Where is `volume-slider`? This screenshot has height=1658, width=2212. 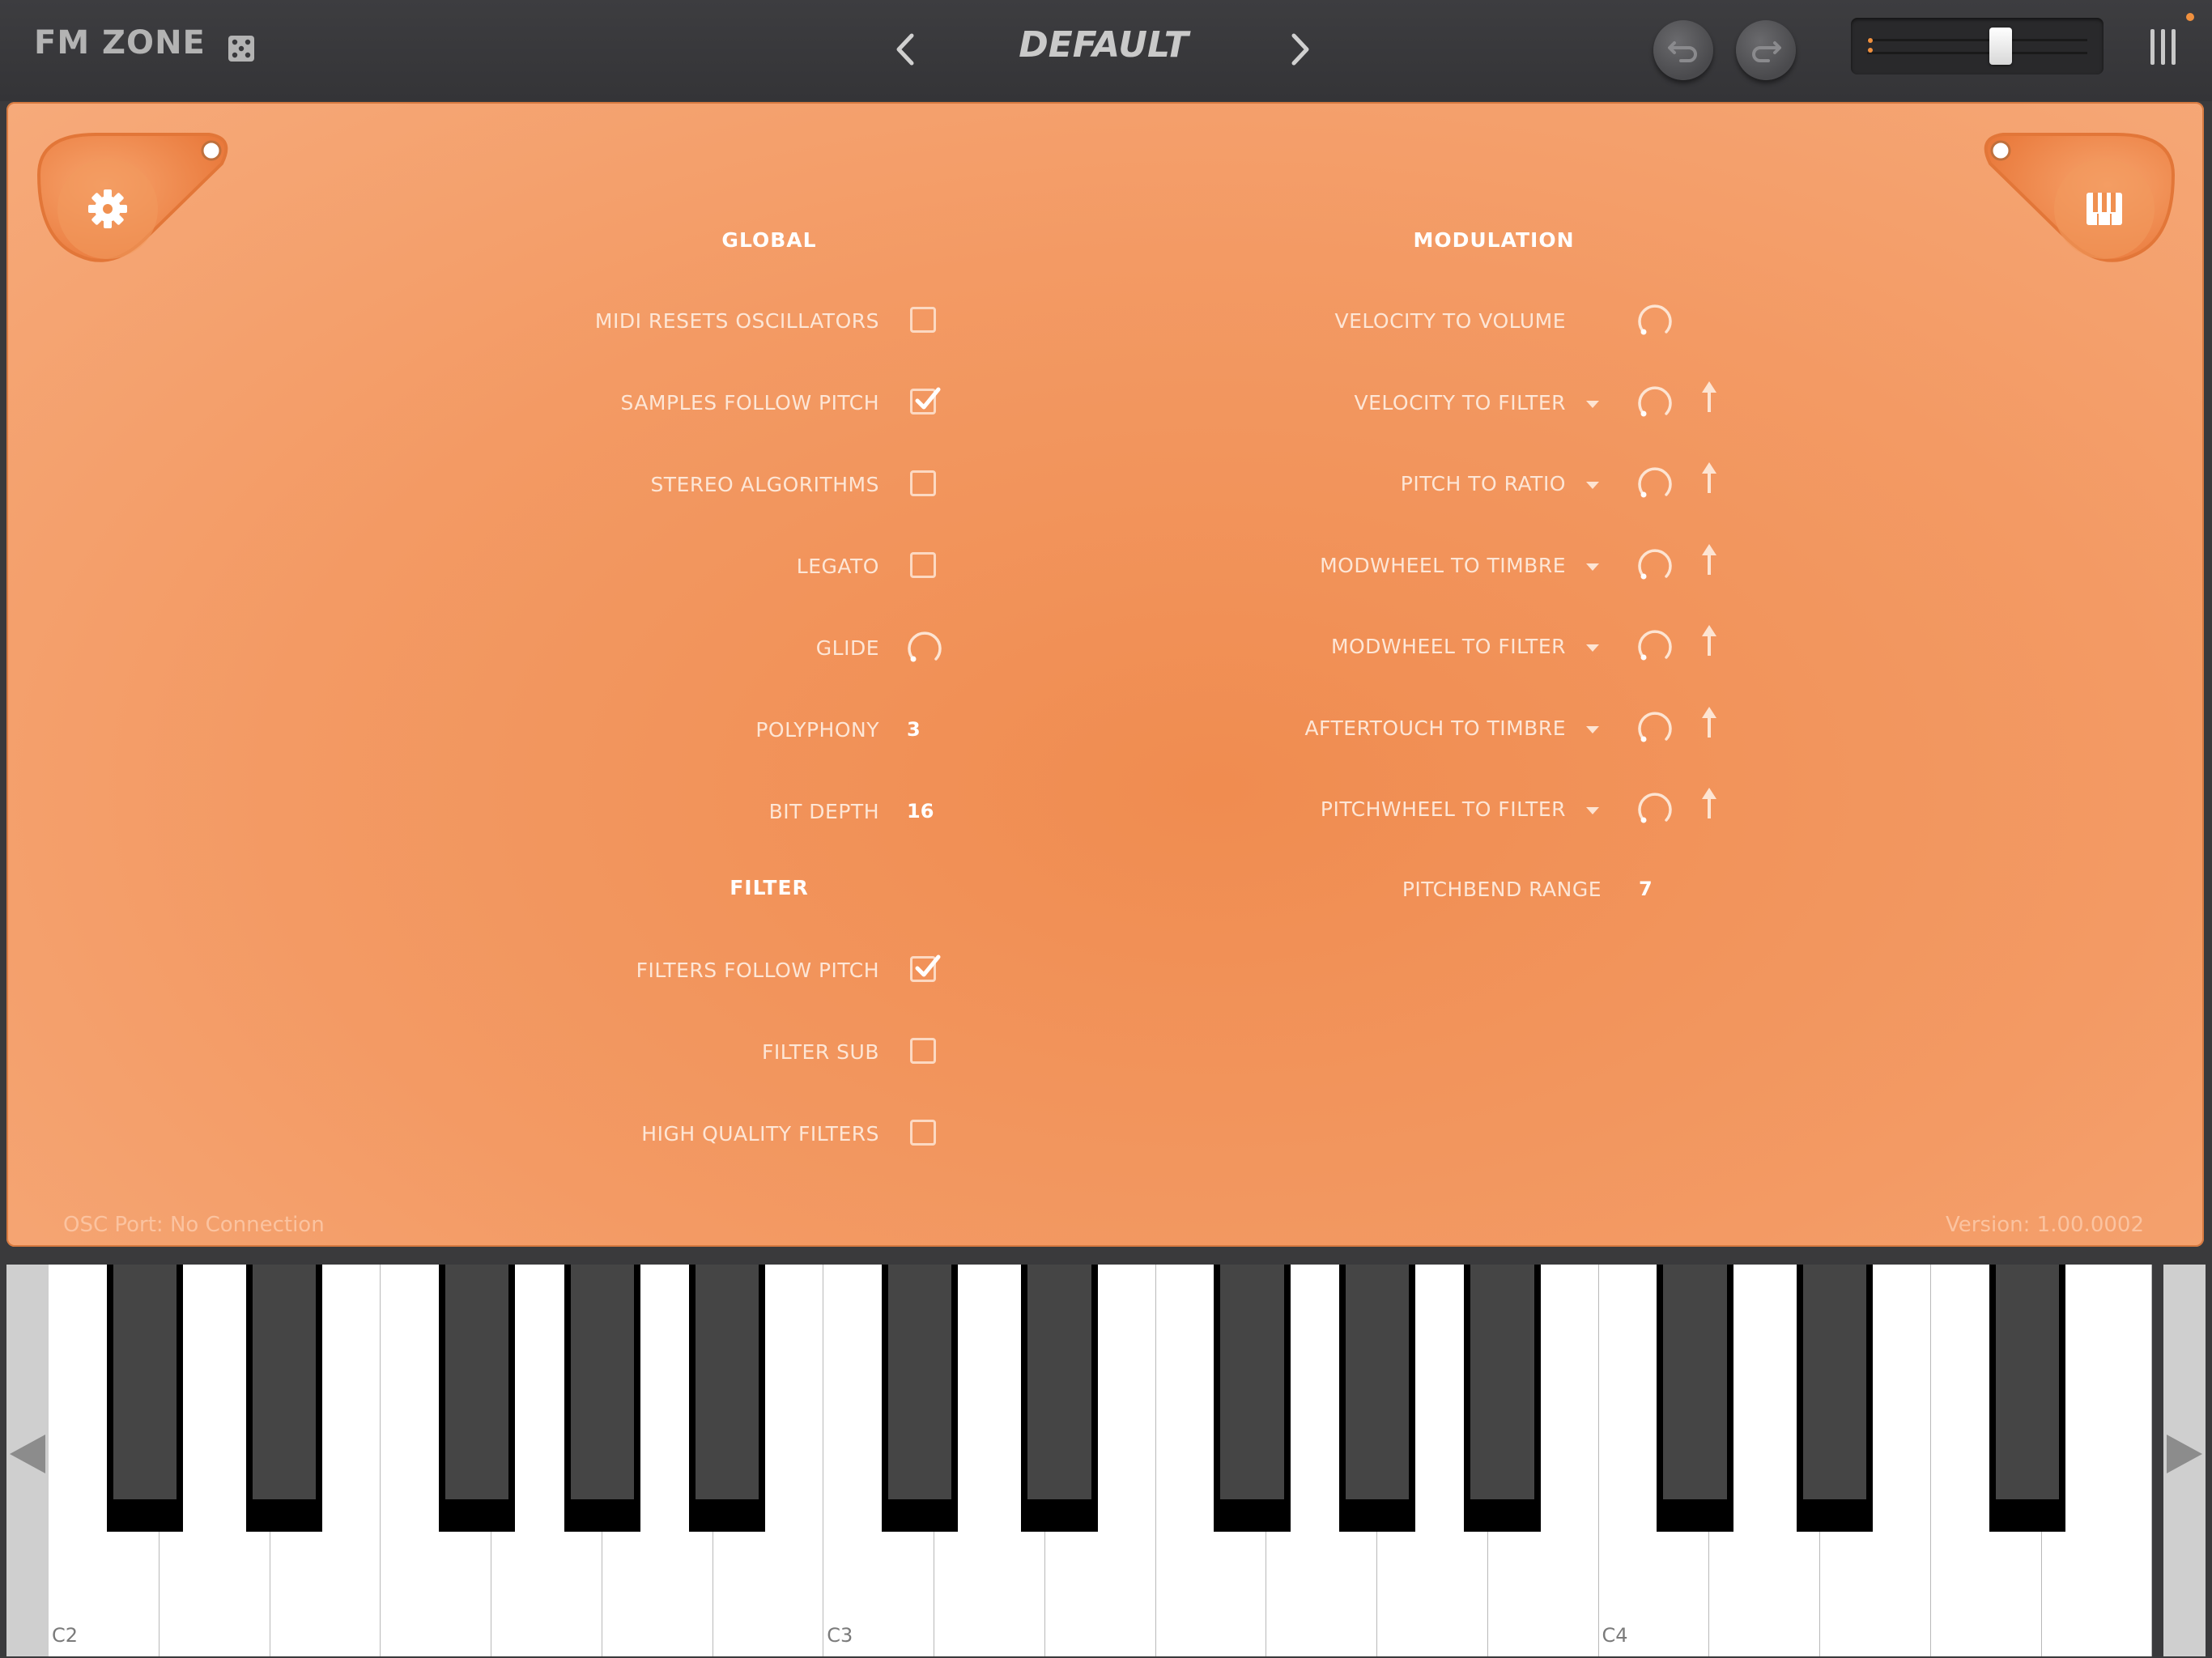 volume-slider is located at coordinates (1978, 46).